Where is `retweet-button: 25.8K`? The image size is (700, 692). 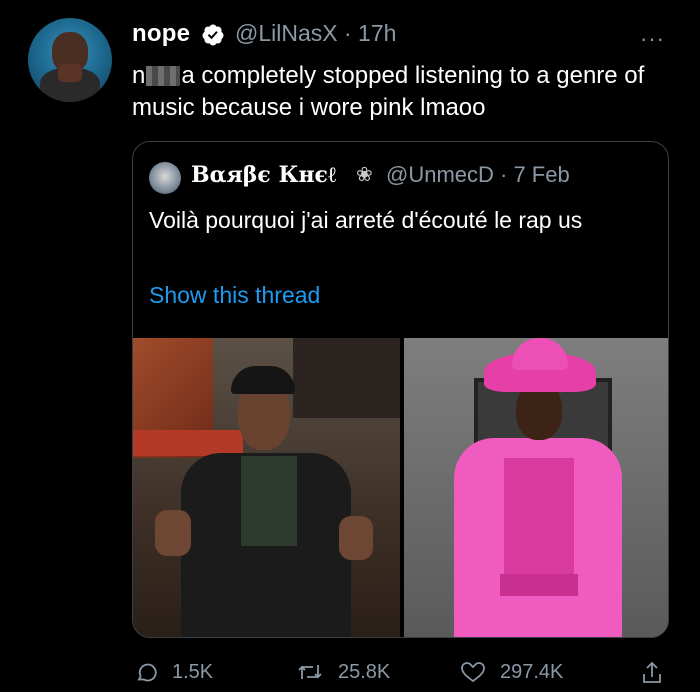 retweet-button: 25.8K is located at coordinates (343, 672).